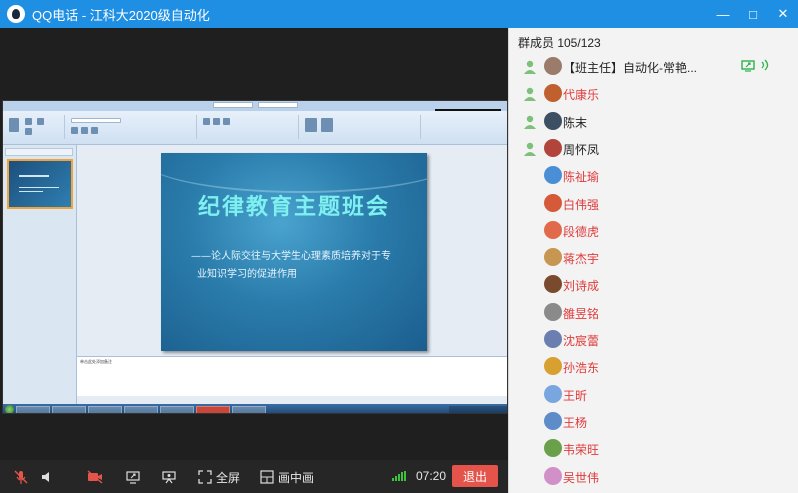 This screenshot has height=493, width=798. Describe the element at coordinates (653, 148) in the screenshot. I see `member-row: 周怀凤` at that location.